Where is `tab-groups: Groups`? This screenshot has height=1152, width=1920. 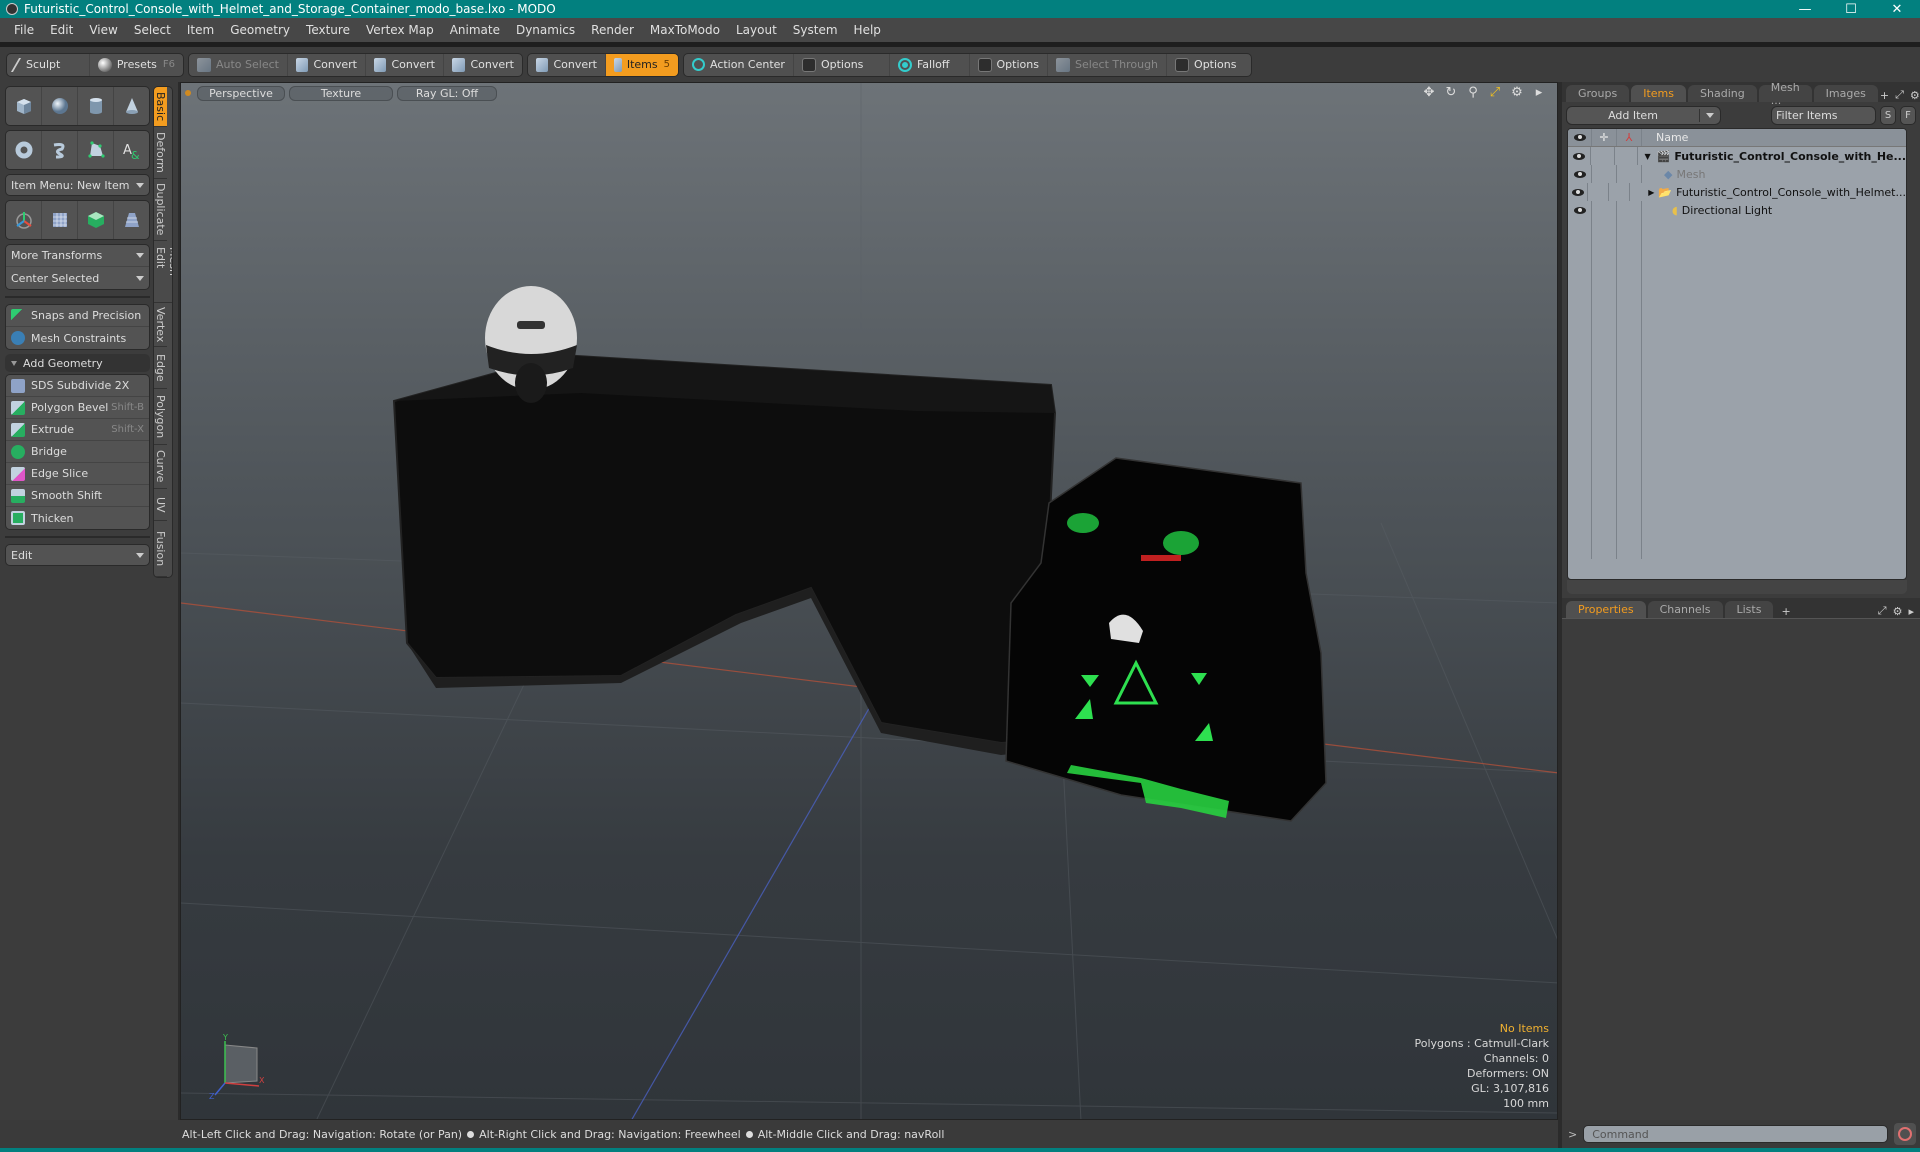
tab-groups: Groups is located at coordinates (1598, 93).